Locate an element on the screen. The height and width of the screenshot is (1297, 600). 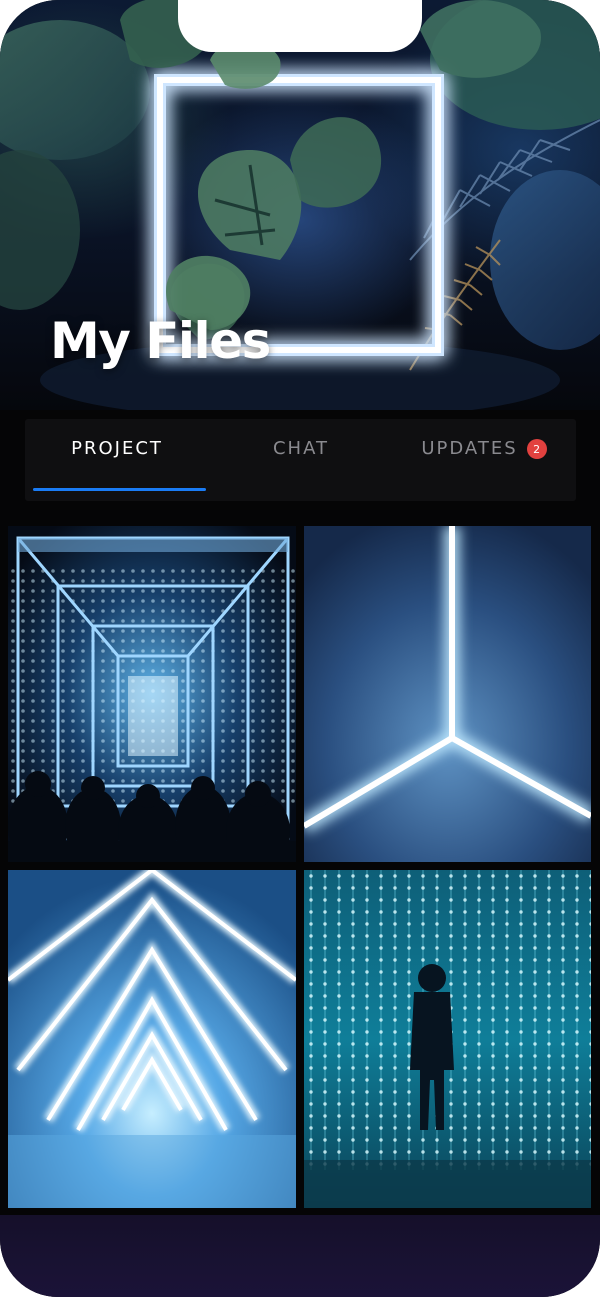
triangle-tunnel-image is located at coordinates (152, 1039).